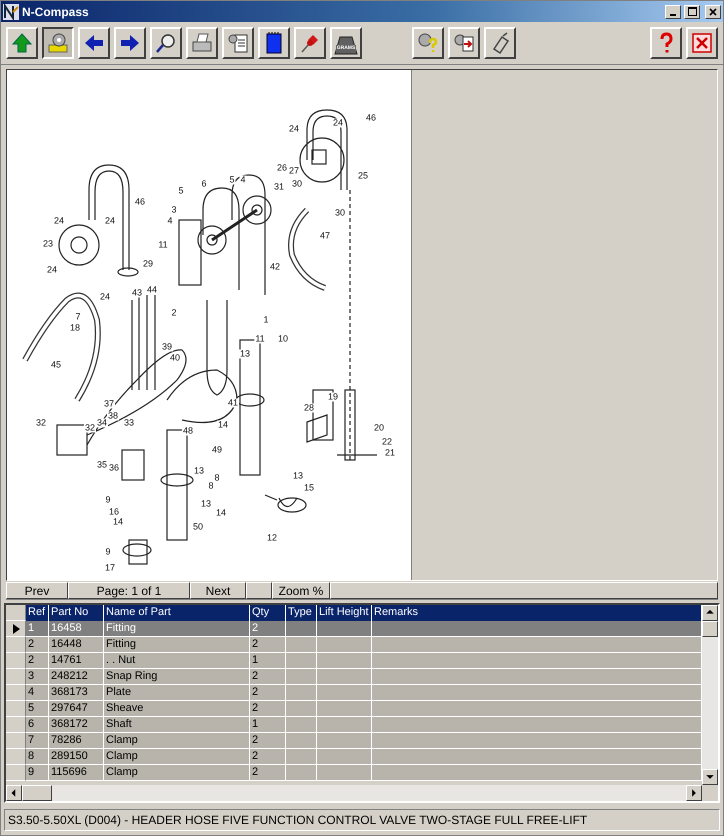 The height and width of the screenshot is (836, 724). I want to click on column-header: Name of Part, so click(177, 613).